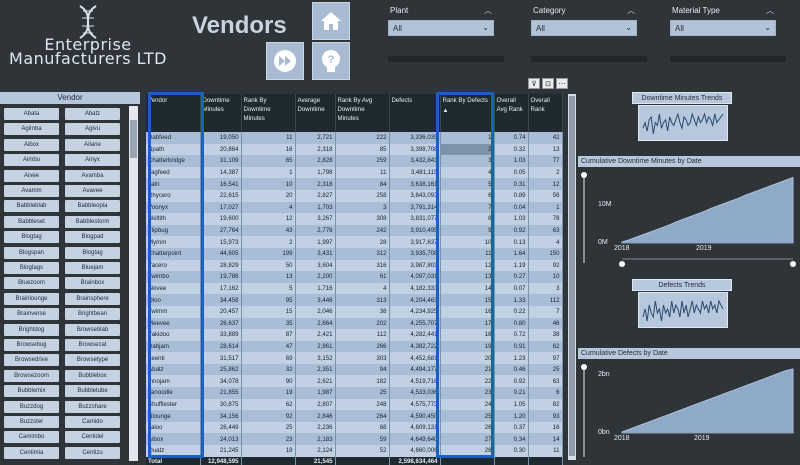  Describe the element at coordinates (534, 83) in the screenshot. I see `filter-icon: ⊽` at that location.